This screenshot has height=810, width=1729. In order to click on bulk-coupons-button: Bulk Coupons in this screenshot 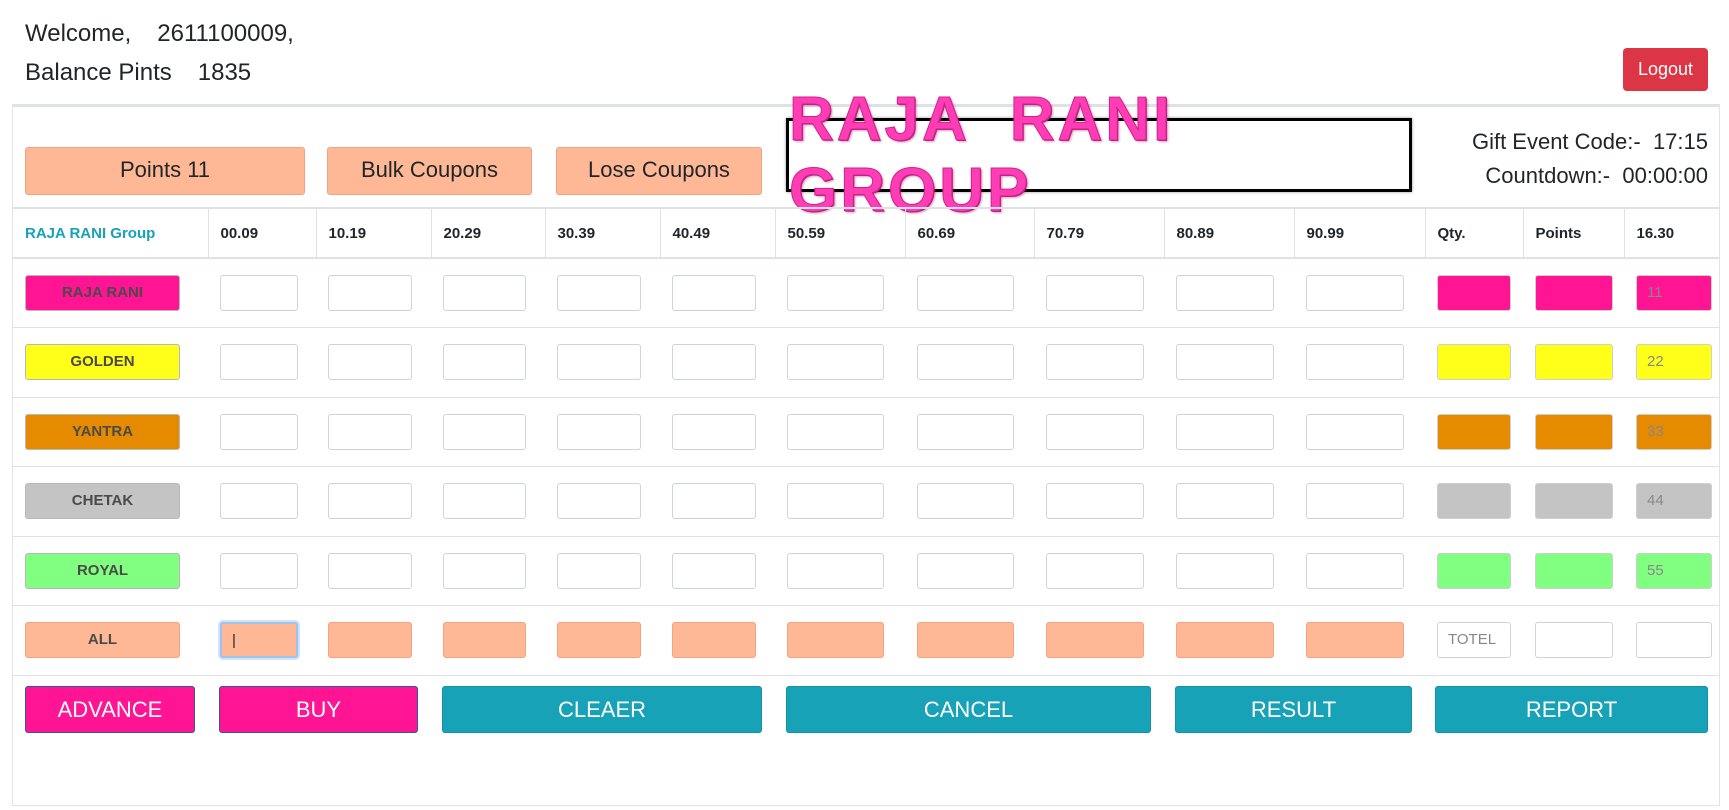, I will do `click(429, 171)`.